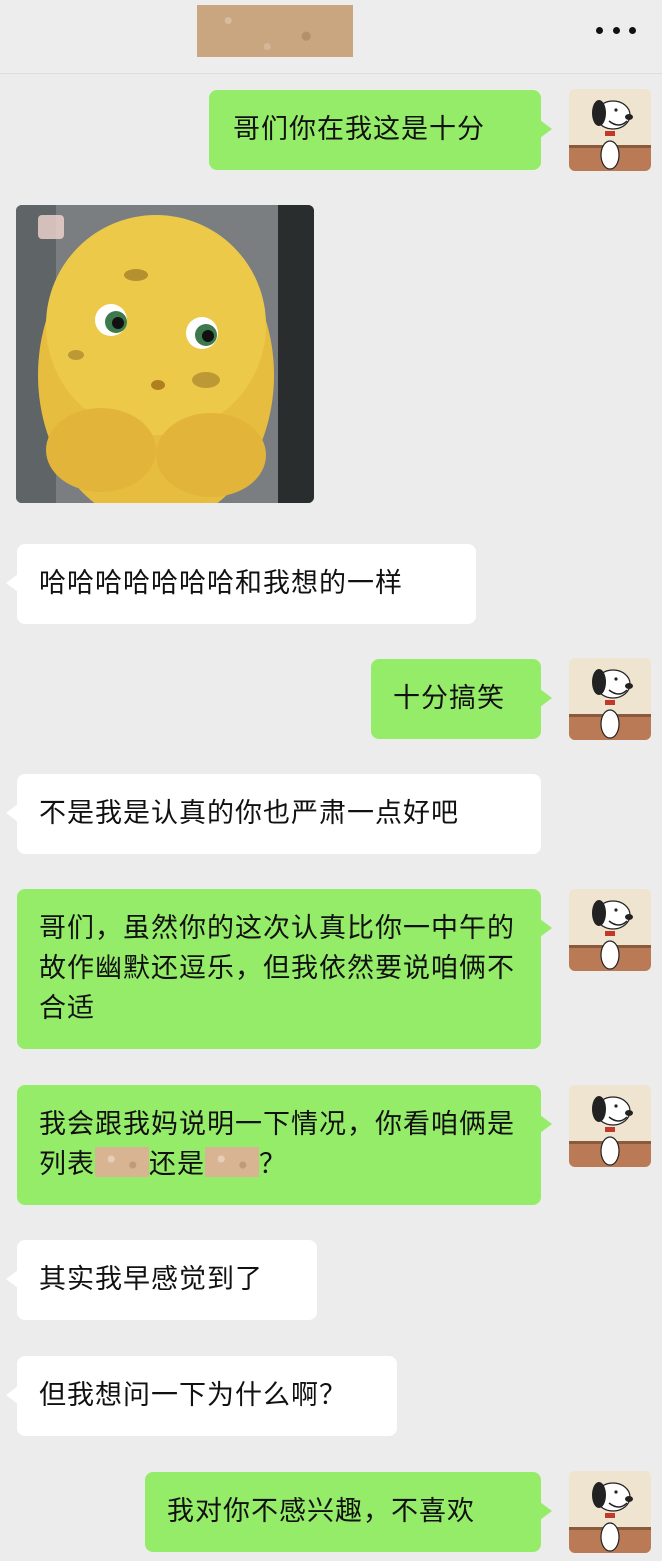  What do you see at coordinates (277, 968) in the screenshot?
I see `message-text: 哥们，虽然你的这次认真比你一中午的故作幽默还逗乐，但我依然要说咱俩不合适` at bounding box center [277, 968].